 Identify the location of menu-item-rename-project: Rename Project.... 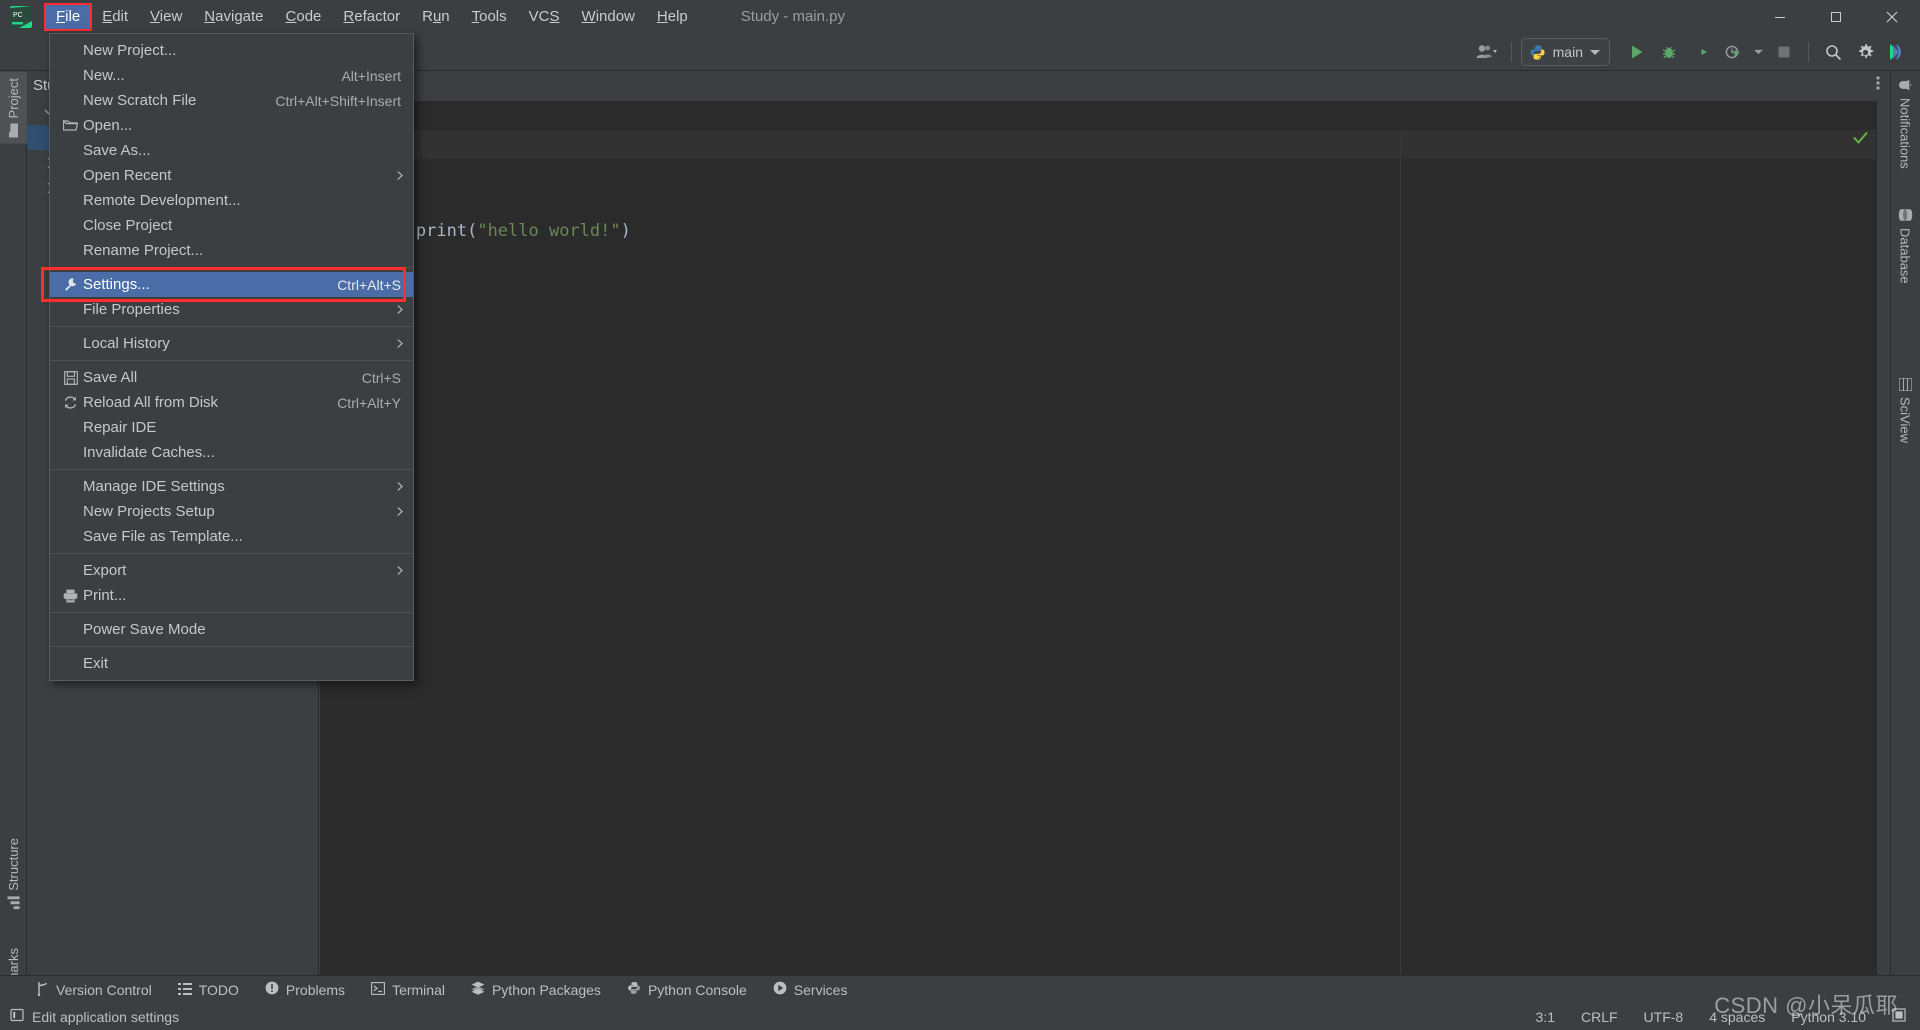
(231, 250).